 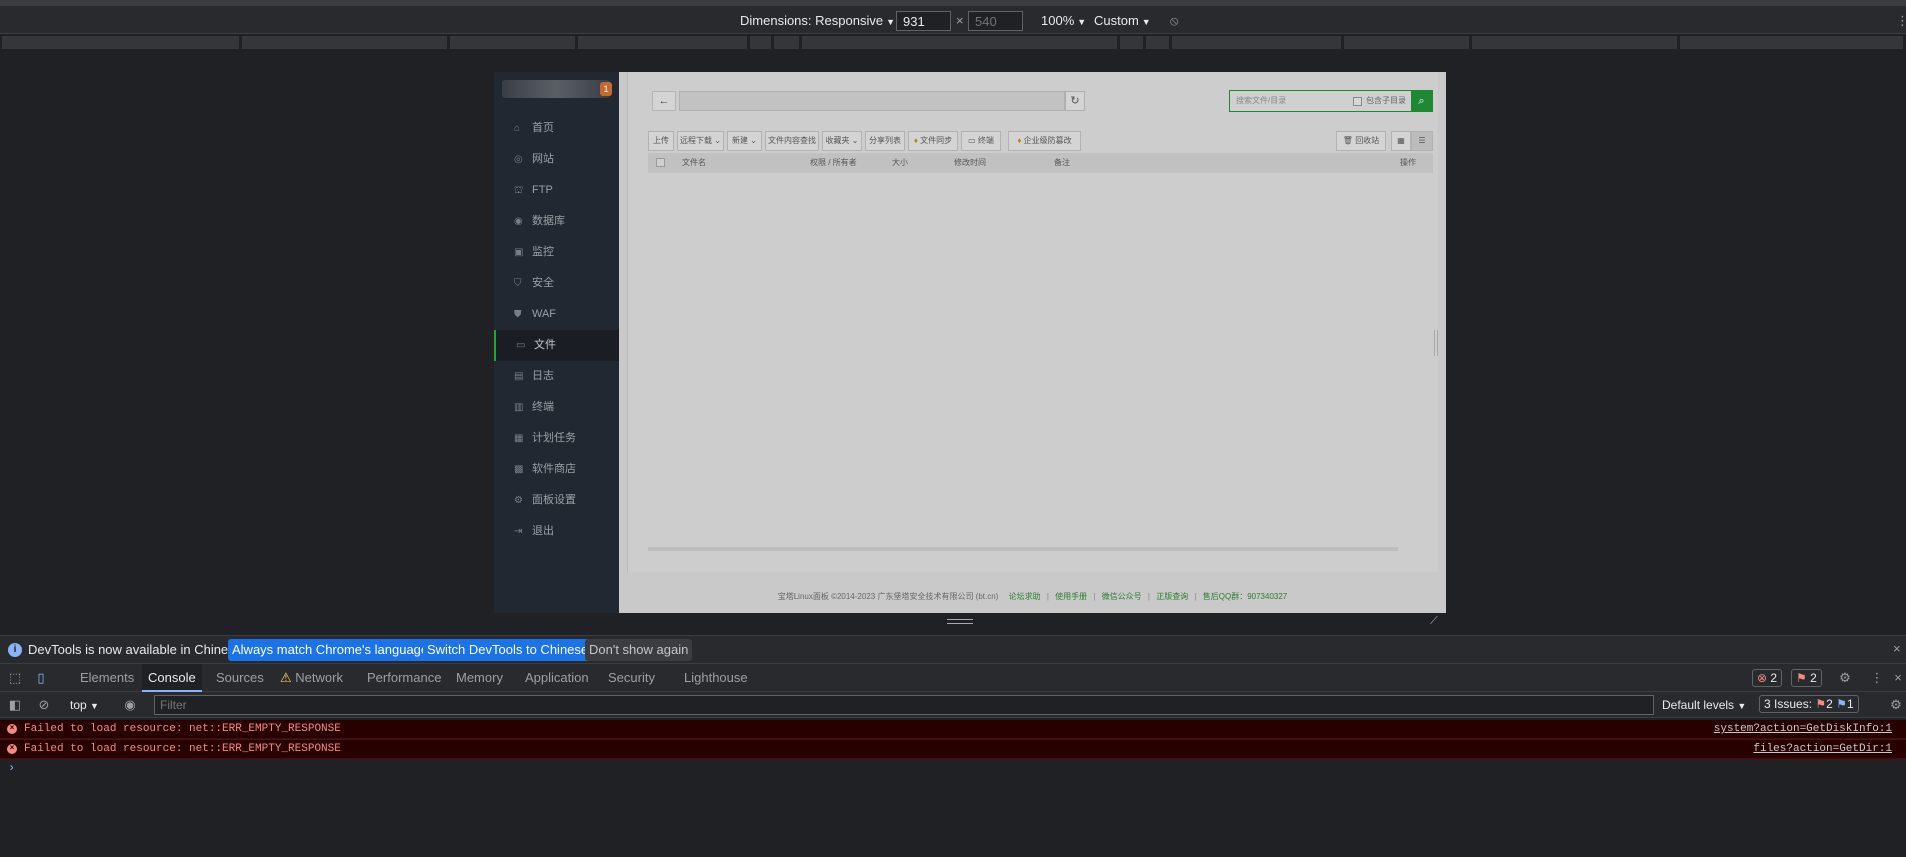 What do you see at coordinates (885, 141) in the screenshot?
I see `share-list-button: 分享列表` at bounding box center [885, 141].